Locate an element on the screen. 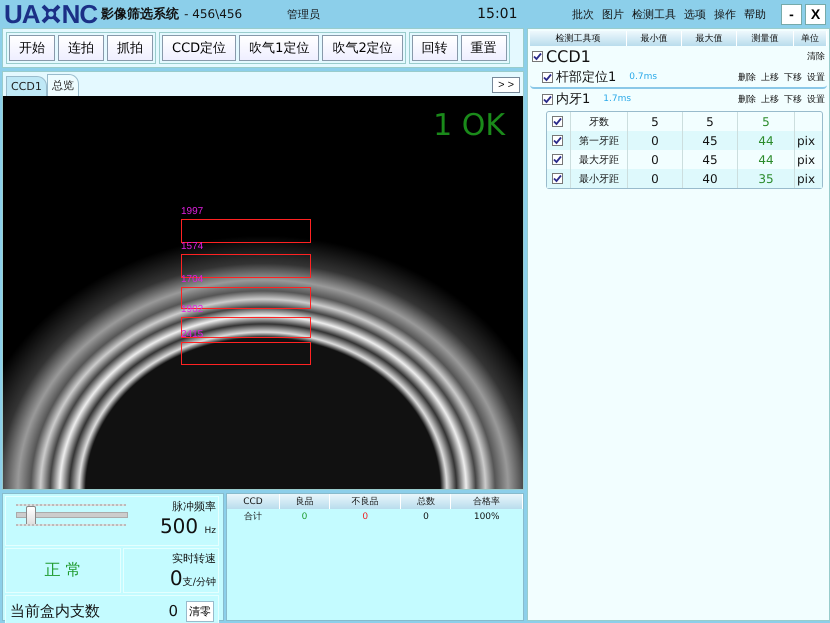  toolbar-button: 连拍 is located at coordinates (81, 48).